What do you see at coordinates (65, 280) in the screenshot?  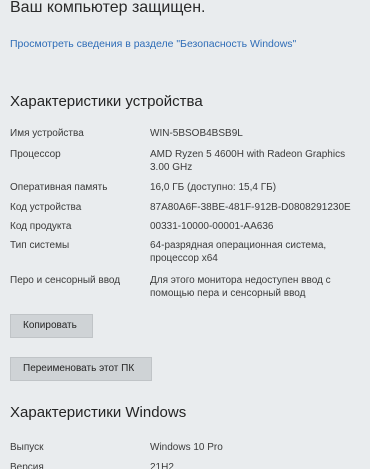 I see `pen-touch-label: Перо и сенсорный ввод` at bounding box center [65, 280].